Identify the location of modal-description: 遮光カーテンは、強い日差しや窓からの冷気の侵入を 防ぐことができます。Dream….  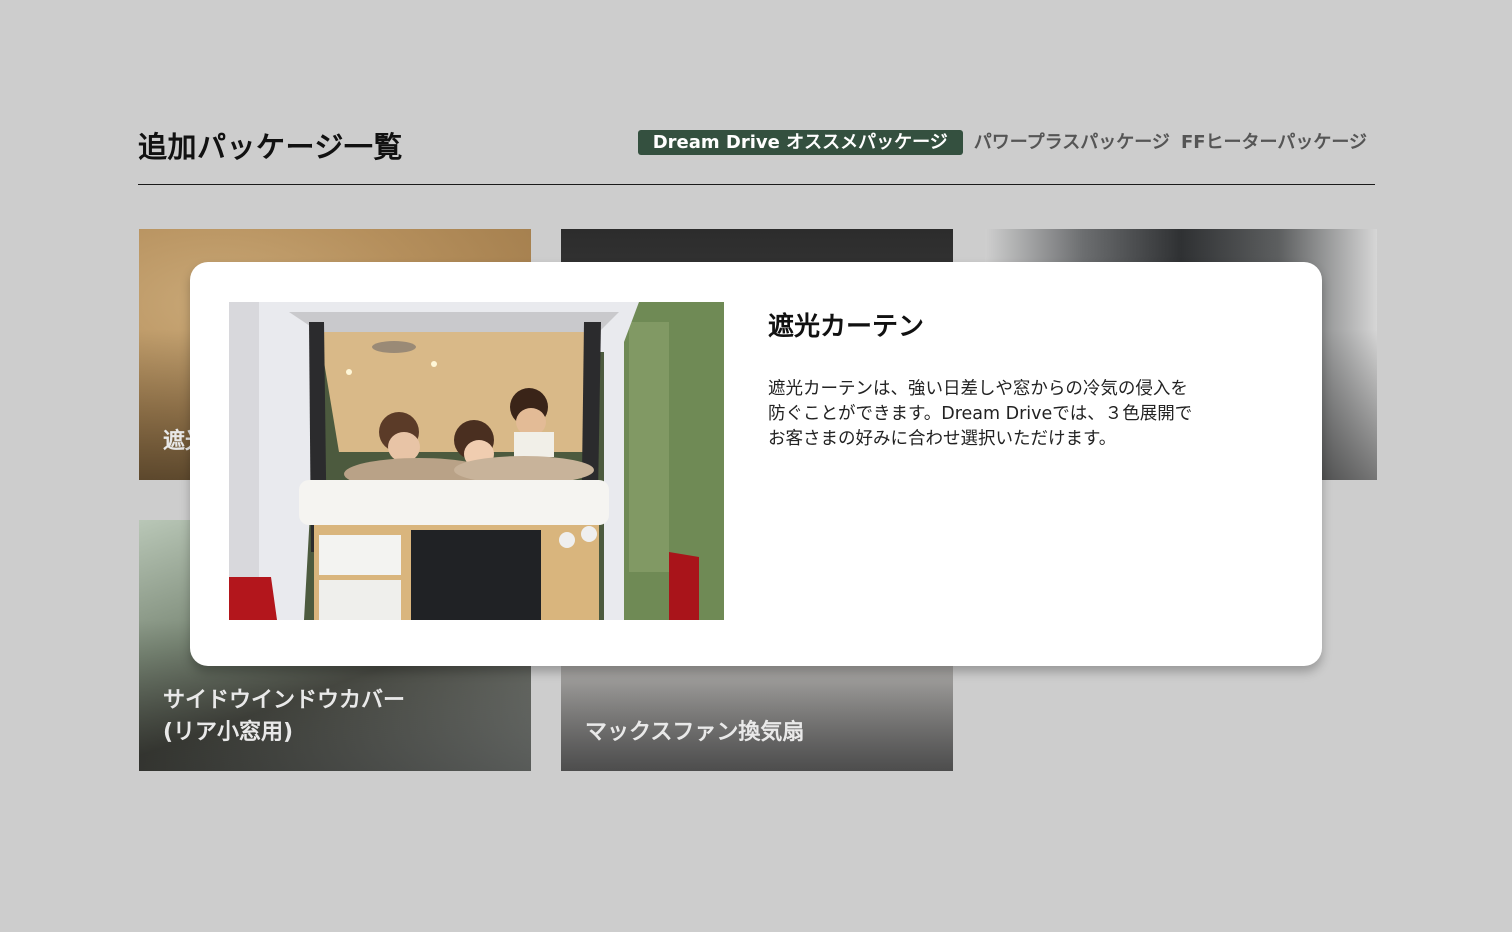
(980, 414).